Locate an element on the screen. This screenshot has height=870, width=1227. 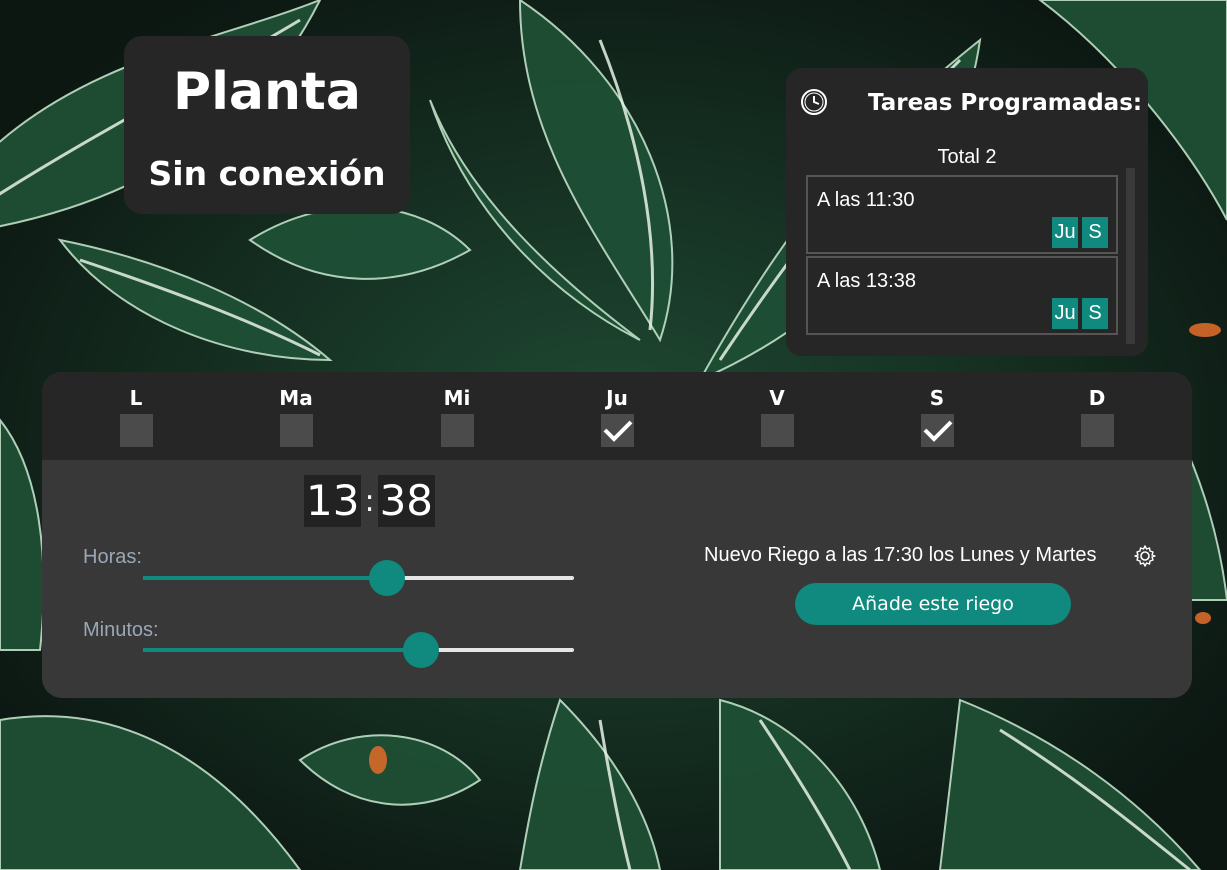
task-item: A las 13:38 Ju S is located at coordinates (962, 295).